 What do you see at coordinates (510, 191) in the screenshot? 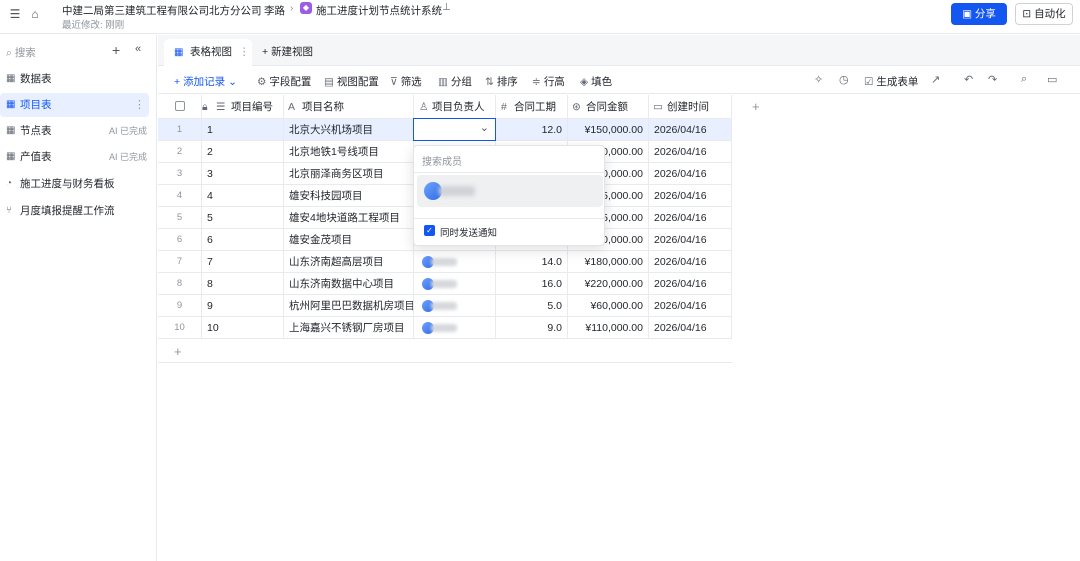
I see `member-option` at bounding box center [510, 191].